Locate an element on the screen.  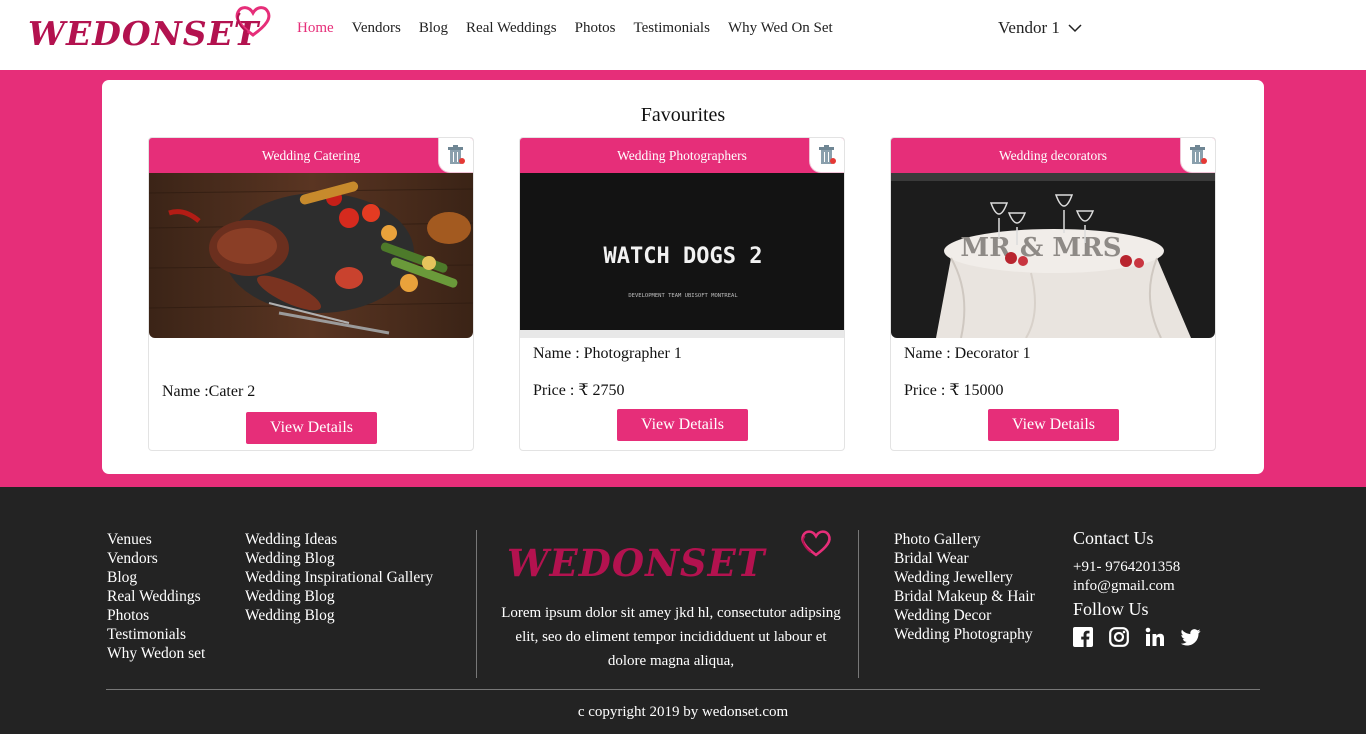
contact-phone: +91- 9764201358 is located at coordinates (1126, 567).